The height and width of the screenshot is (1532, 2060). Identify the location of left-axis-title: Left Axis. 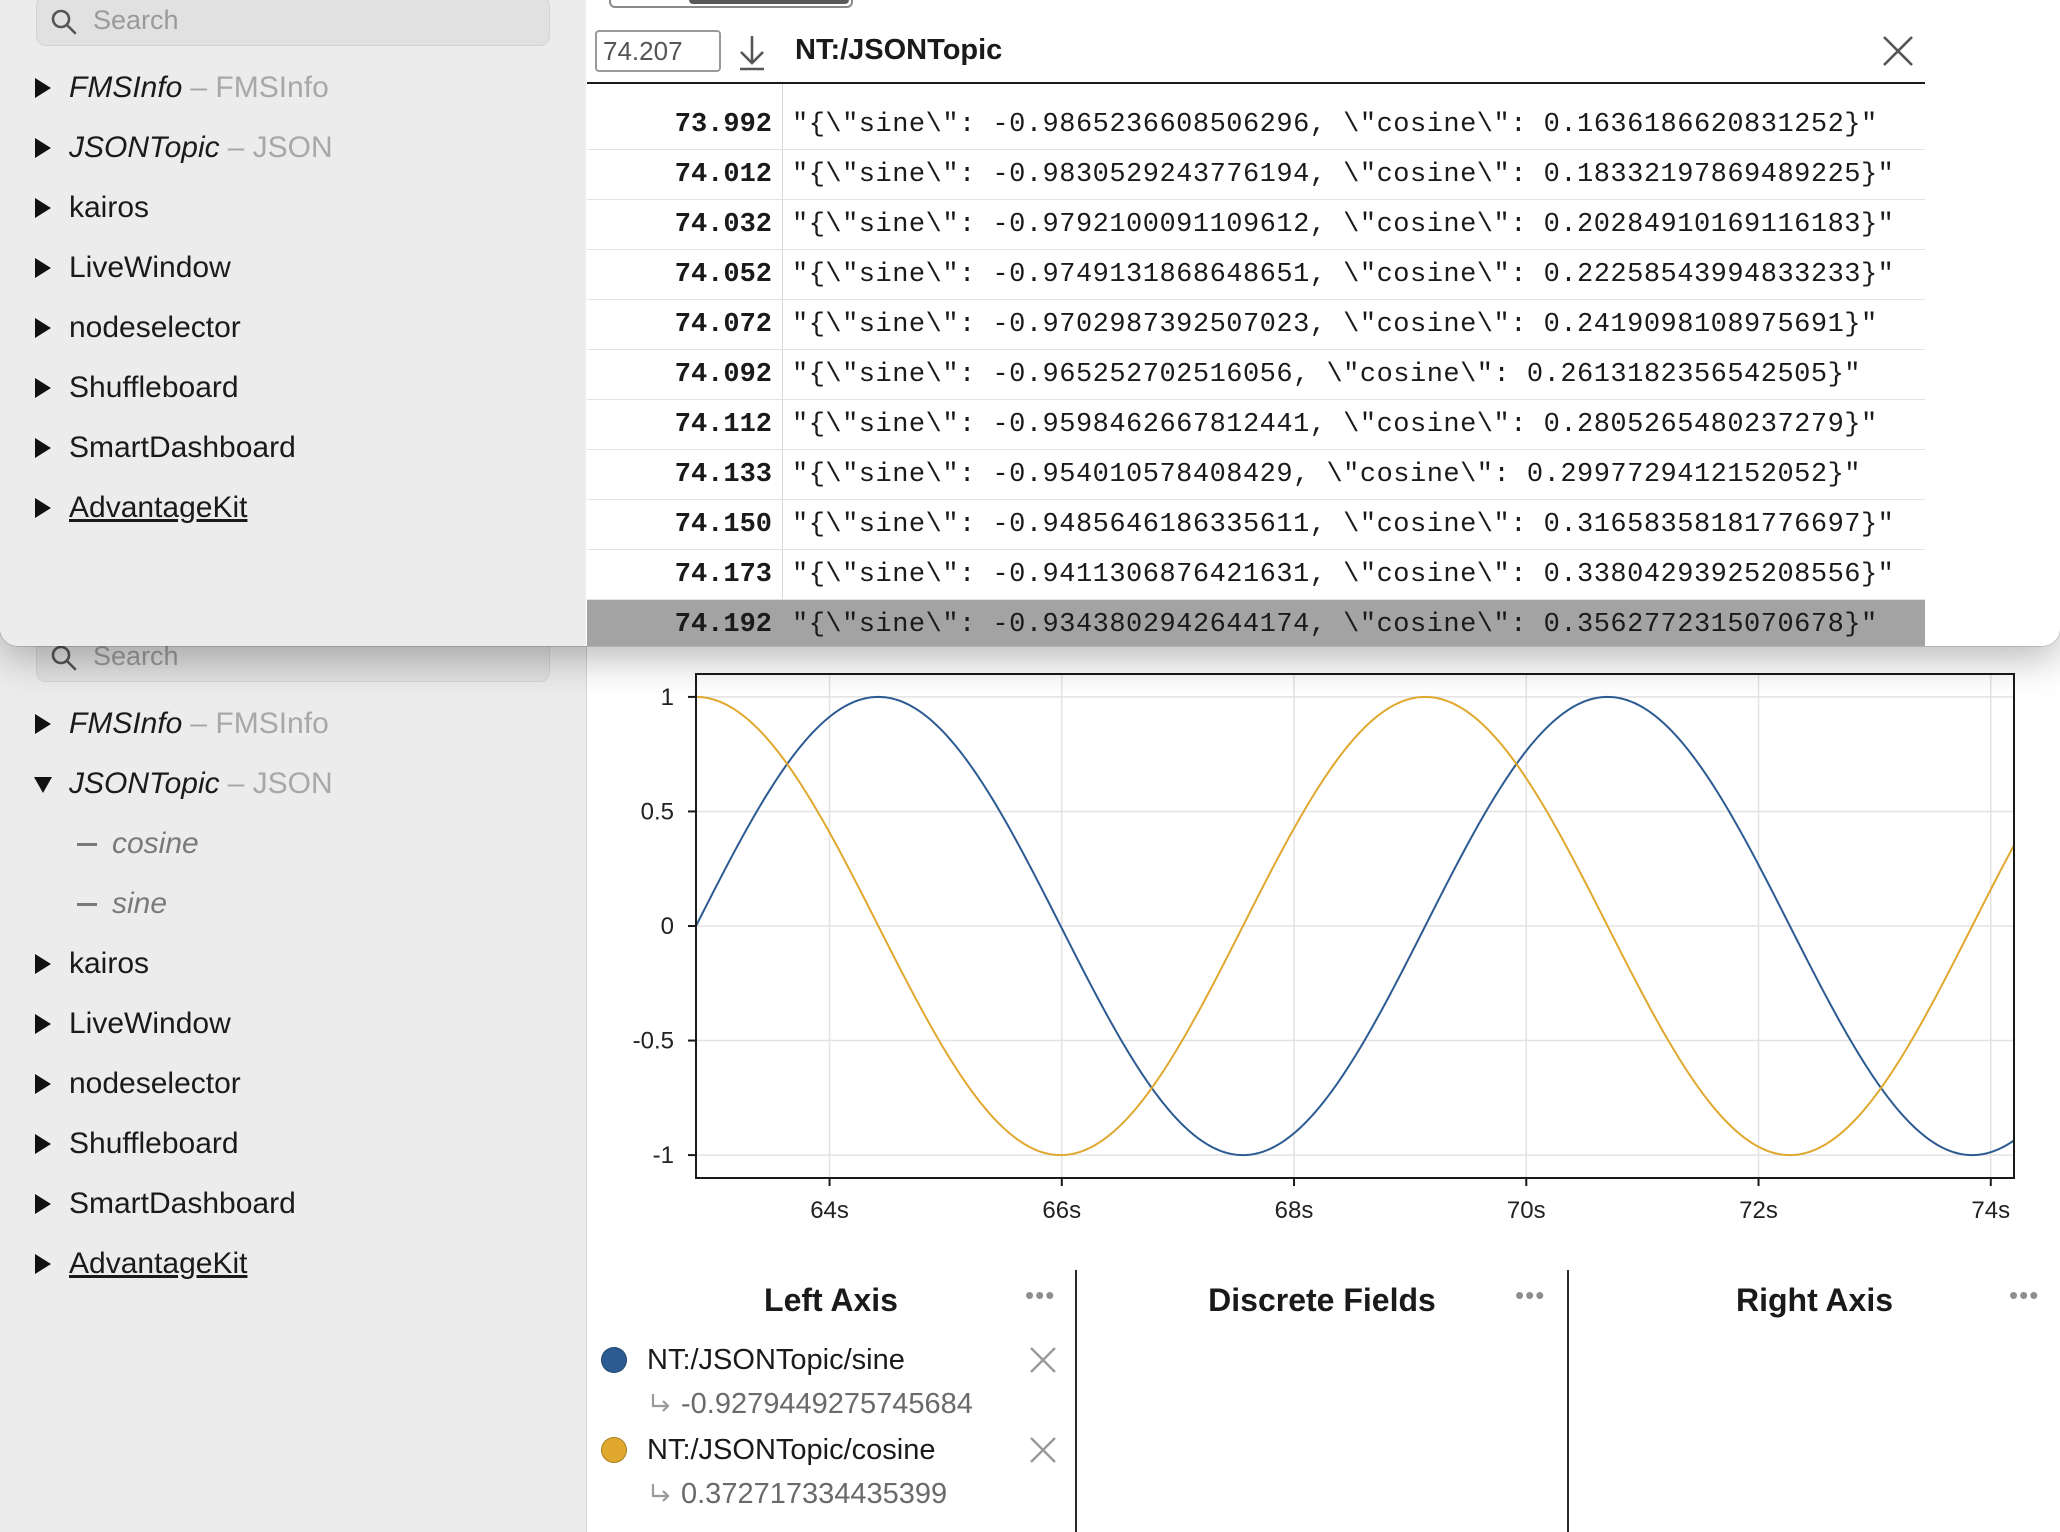
(831, 1300).